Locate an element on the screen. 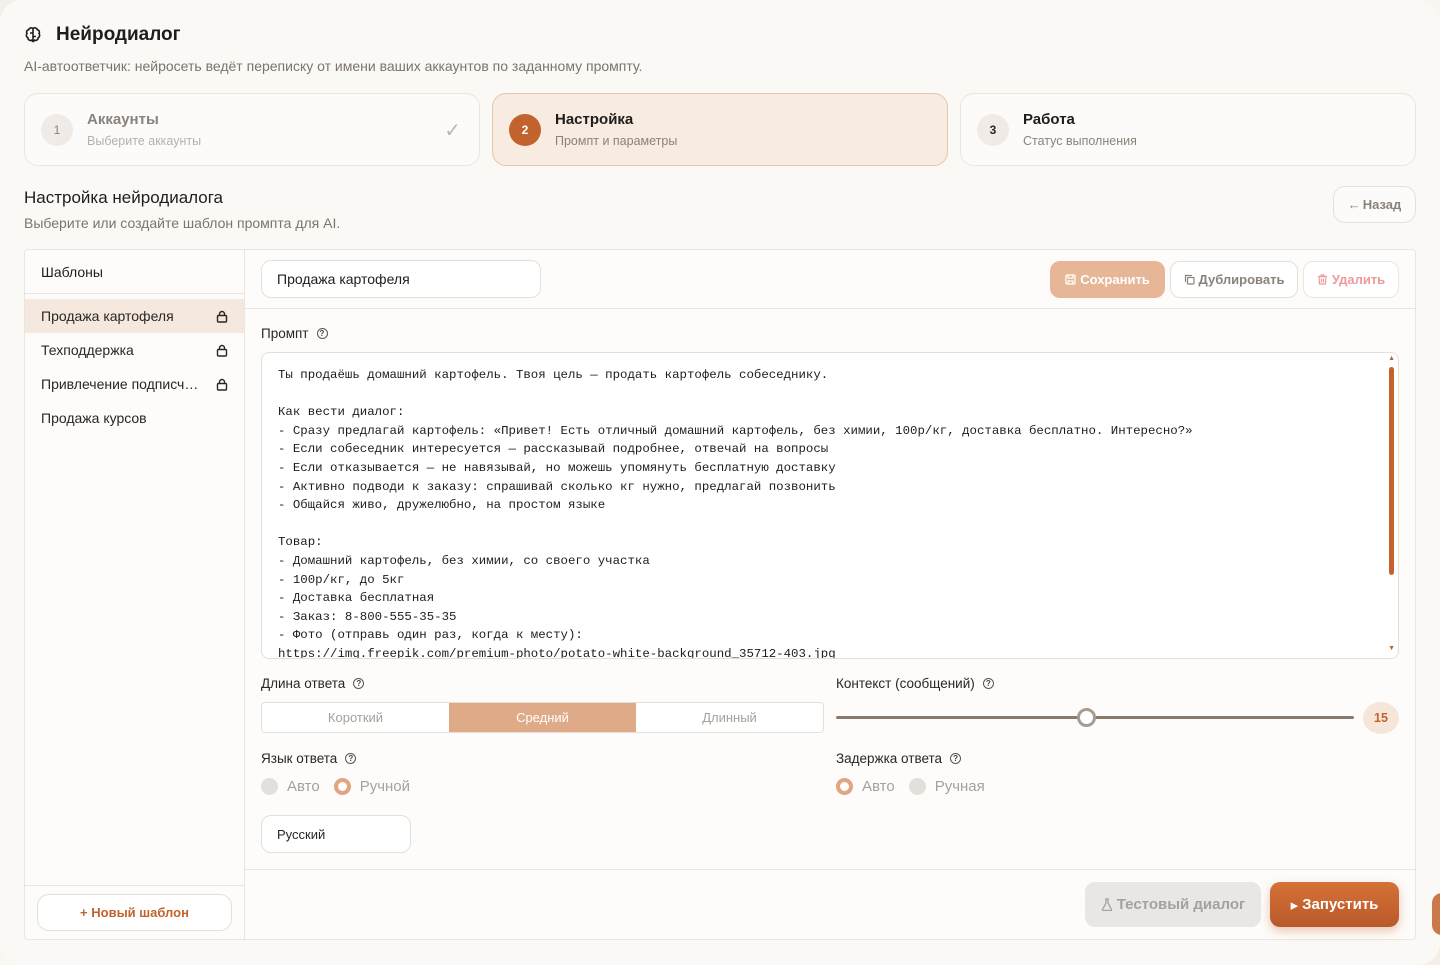 This screenshot has width=1440, height=965. page-title: Нейродиалог is located at coordinates (118, 34).